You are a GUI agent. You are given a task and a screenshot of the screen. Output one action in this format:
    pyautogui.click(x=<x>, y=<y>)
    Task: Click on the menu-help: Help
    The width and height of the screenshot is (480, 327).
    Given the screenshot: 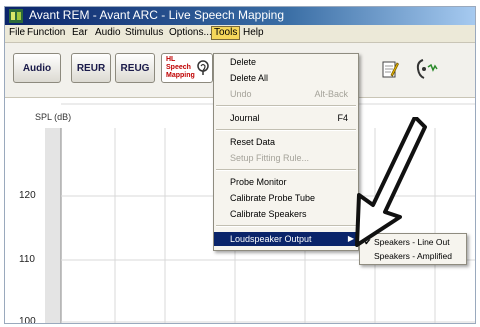 What is the action you would take?
    pyautogui.click(x=253, y=32)
    